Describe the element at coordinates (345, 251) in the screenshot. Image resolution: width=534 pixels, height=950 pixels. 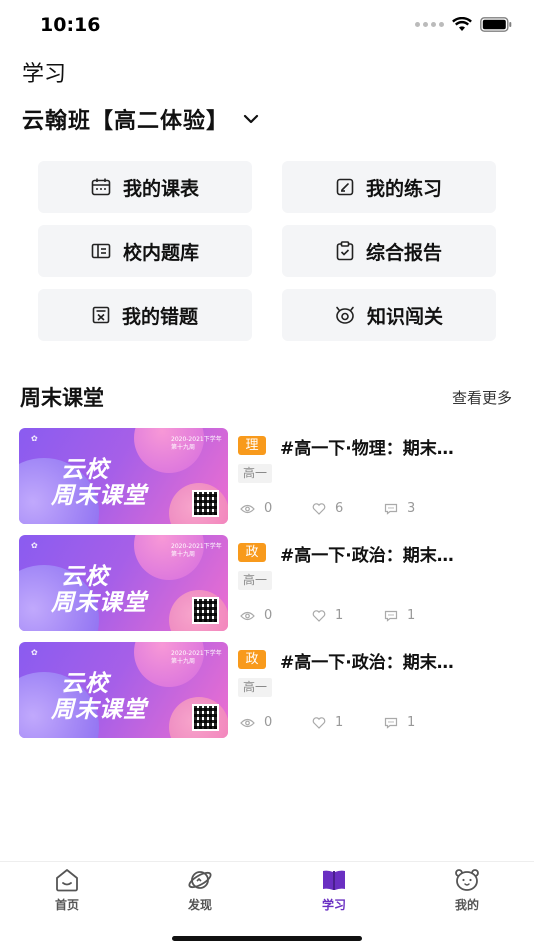
I see `clipboard-icon` at that location.